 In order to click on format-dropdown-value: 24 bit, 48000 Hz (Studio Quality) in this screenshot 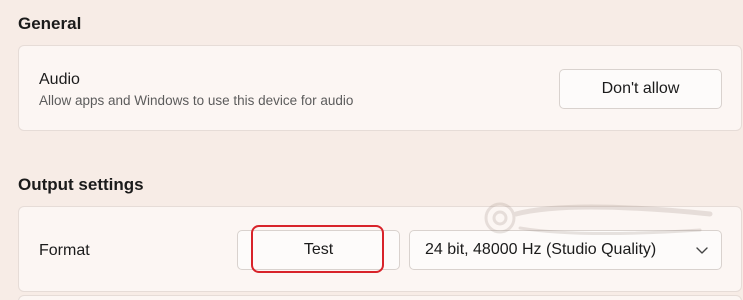, I will do `click(541, 249)`.